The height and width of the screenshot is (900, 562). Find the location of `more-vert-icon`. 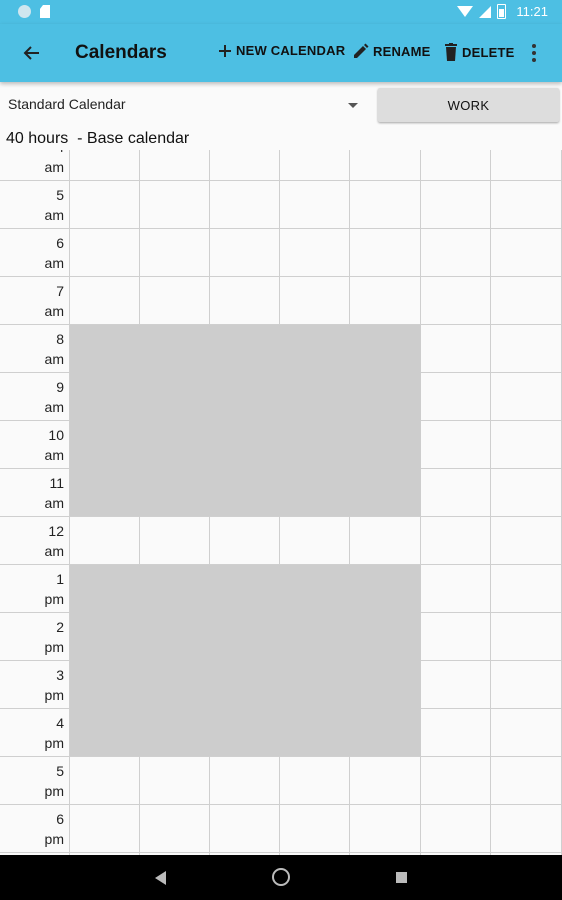

more-vert-icon is located at coordinates (534, 53).